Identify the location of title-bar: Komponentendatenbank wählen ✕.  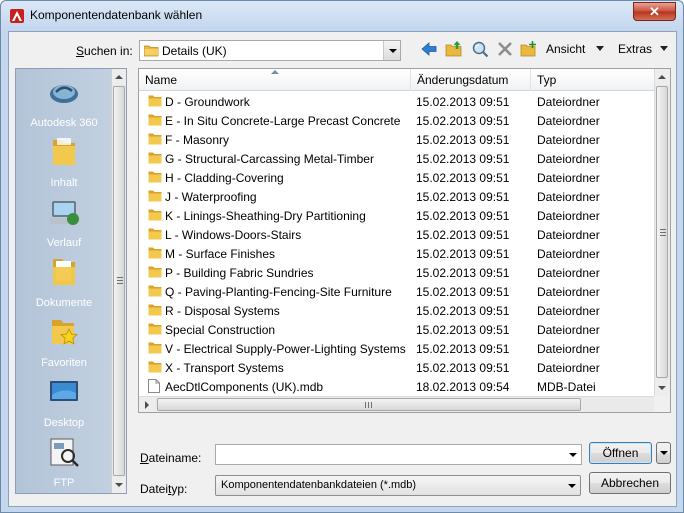
(342, 16).